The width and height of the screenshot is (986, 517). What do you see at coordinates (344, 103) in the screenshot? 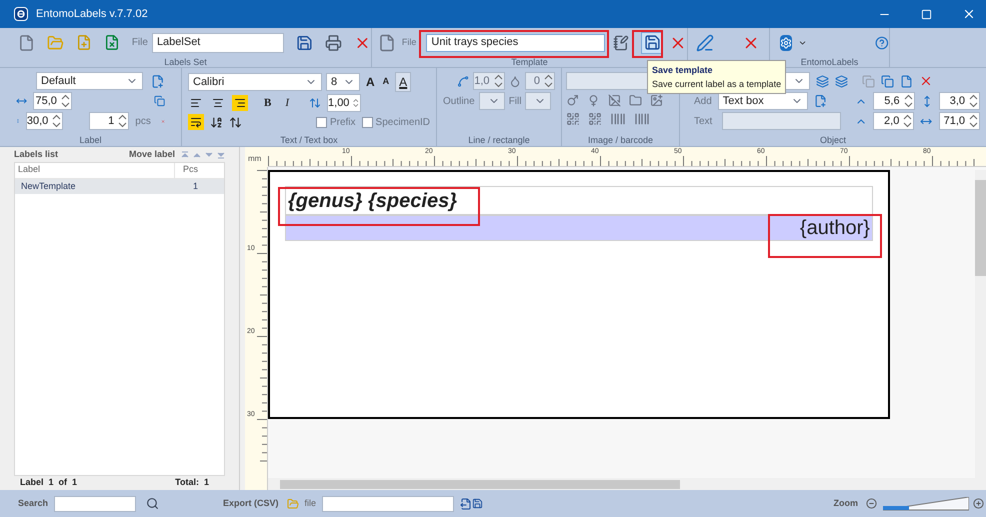
I see `line-spacing-field: 1,00` at bounding box center [344, 103].